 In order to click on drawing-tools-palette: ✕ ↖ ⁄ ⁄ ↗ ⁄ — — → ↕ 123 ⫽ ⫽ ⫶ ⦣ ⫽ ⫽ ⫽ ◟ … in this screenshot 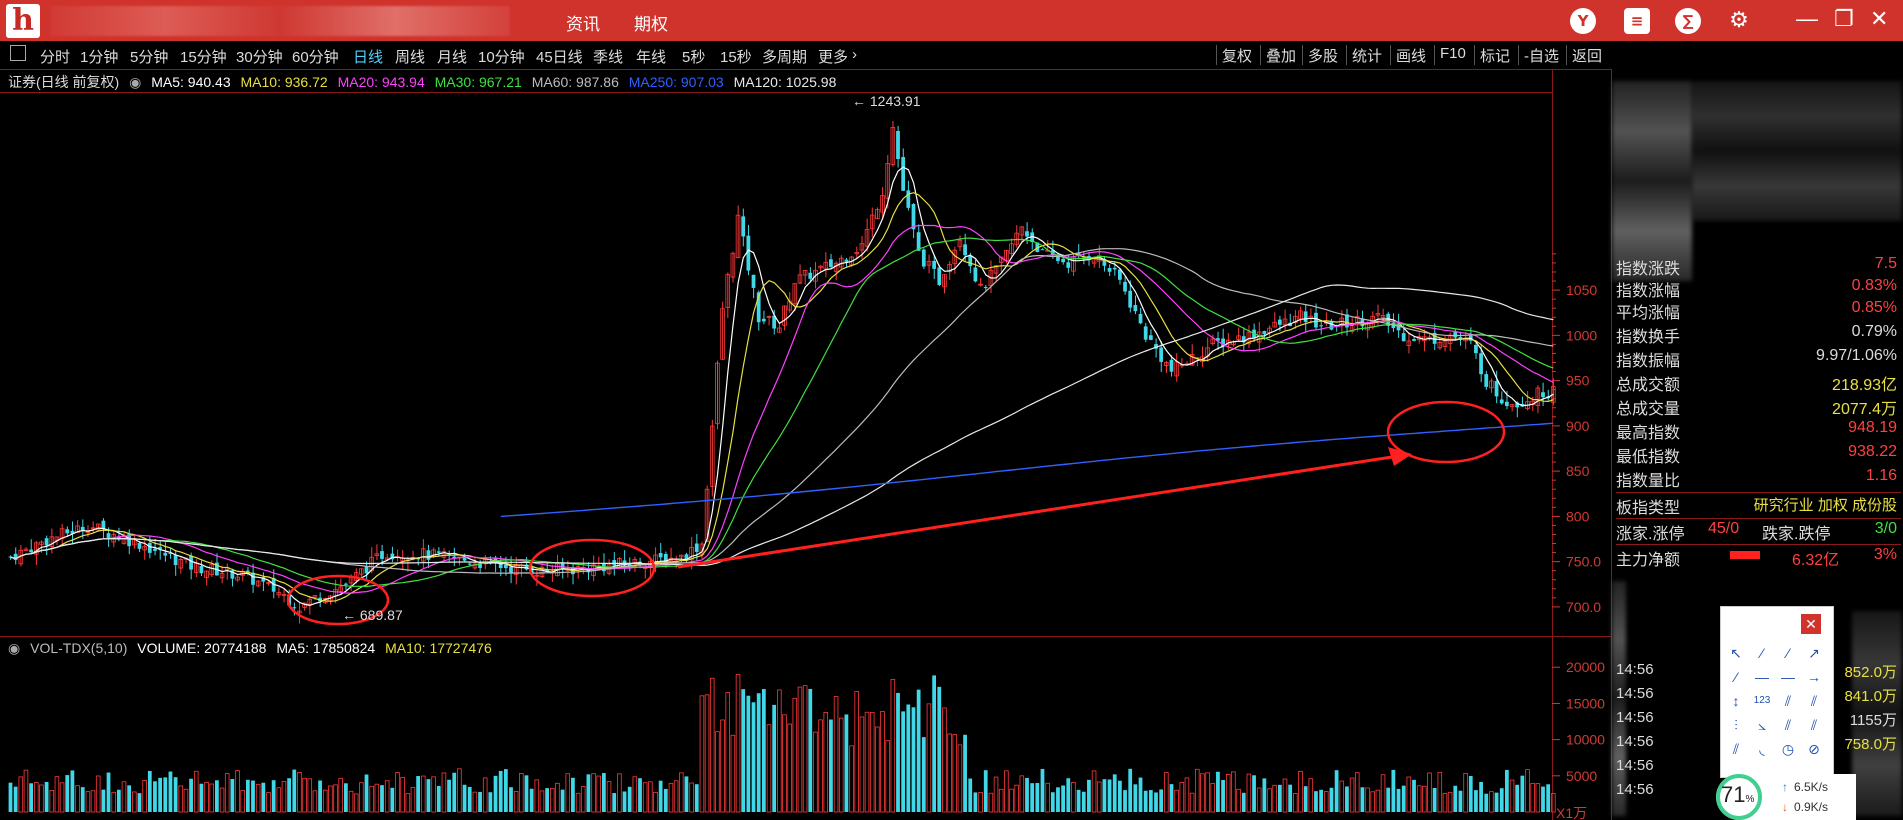, I will do `click(1777, 692)`.